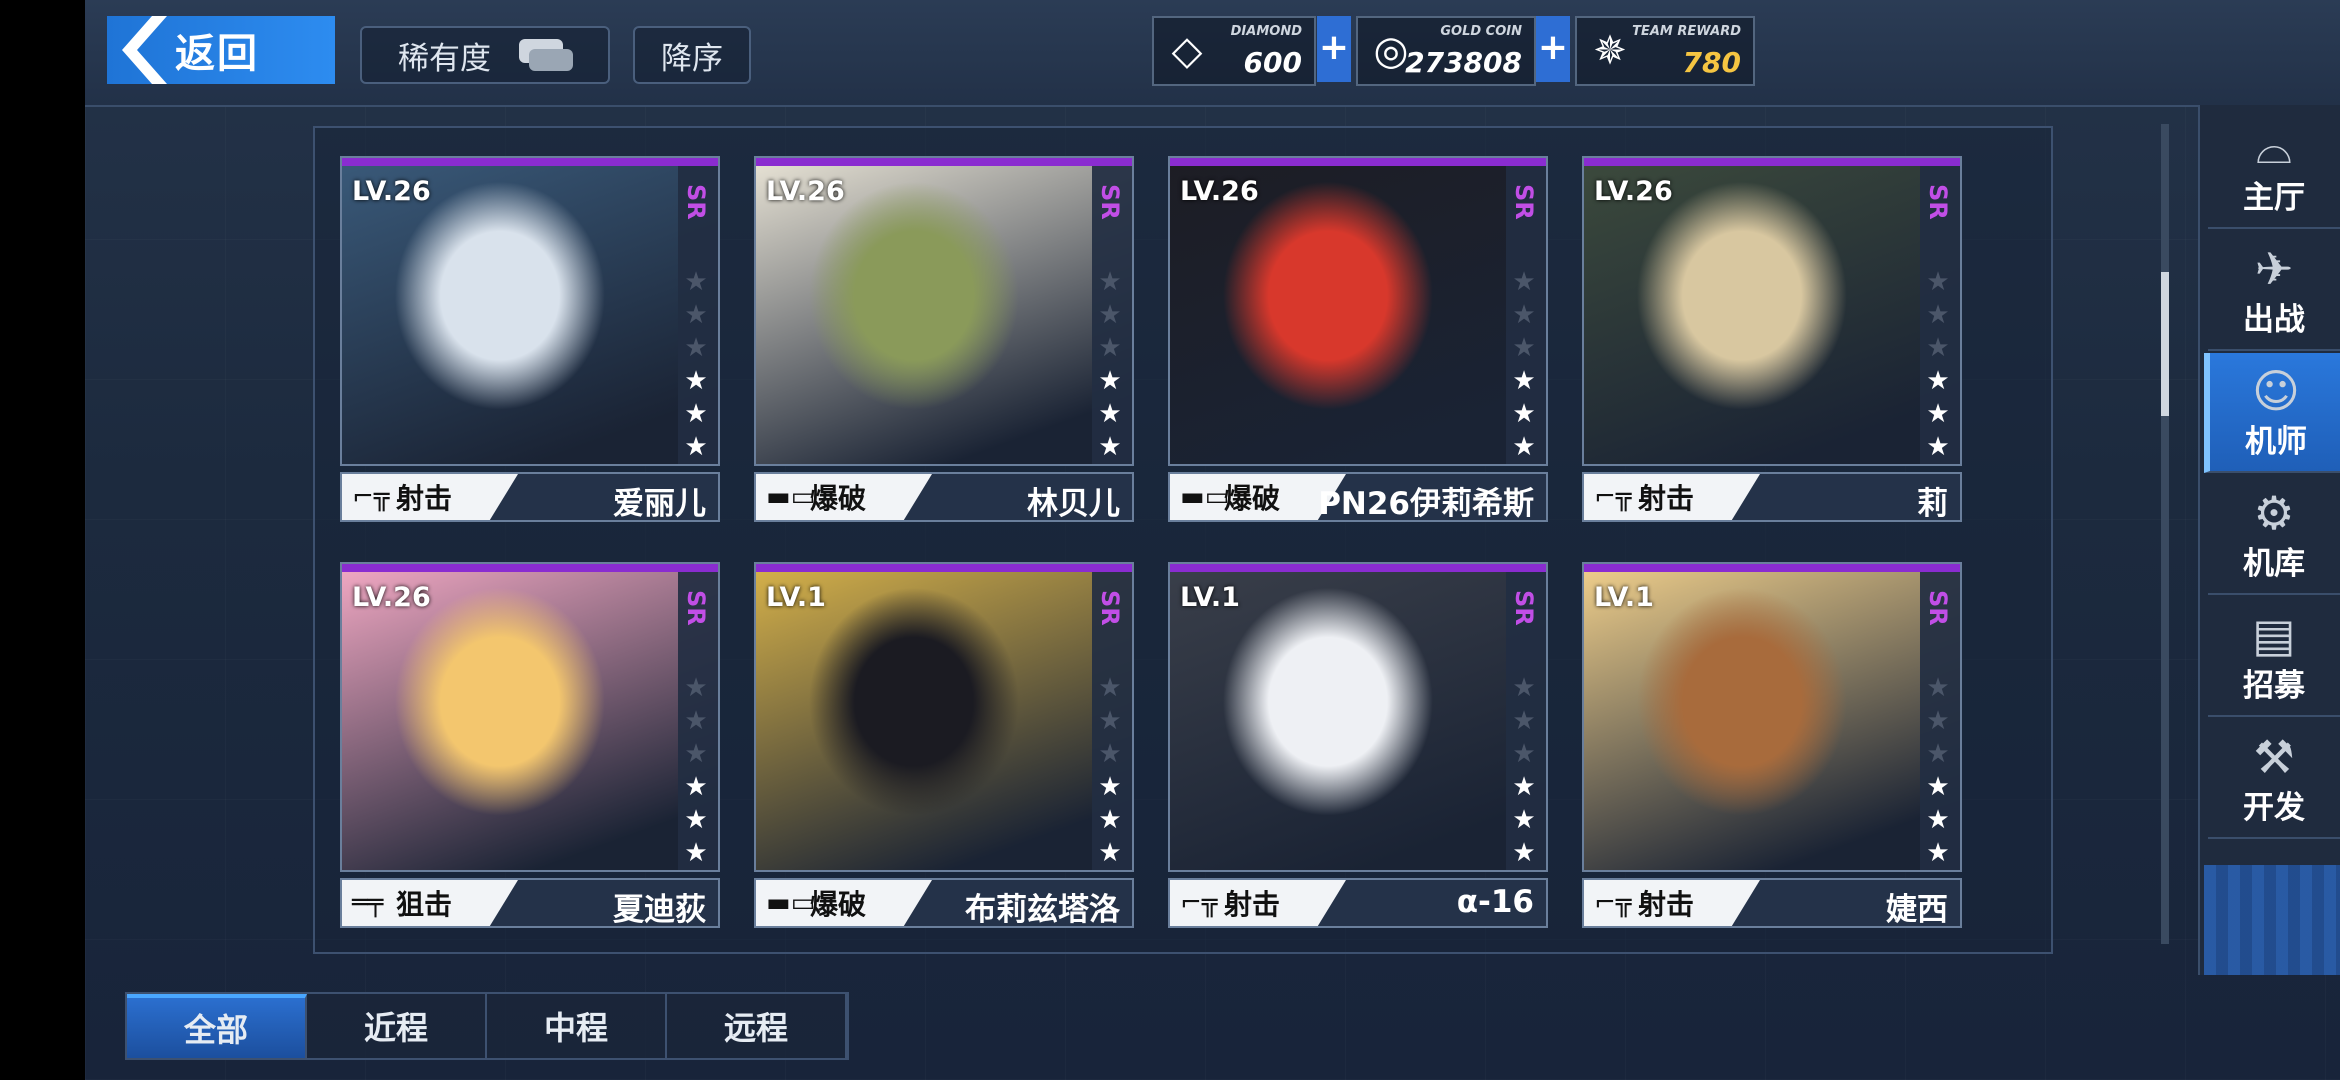  What do you see at coordinates (368, 903) in the screenshot?
I see `weapon-icon: ═╤` at bounding box center [368, 903].